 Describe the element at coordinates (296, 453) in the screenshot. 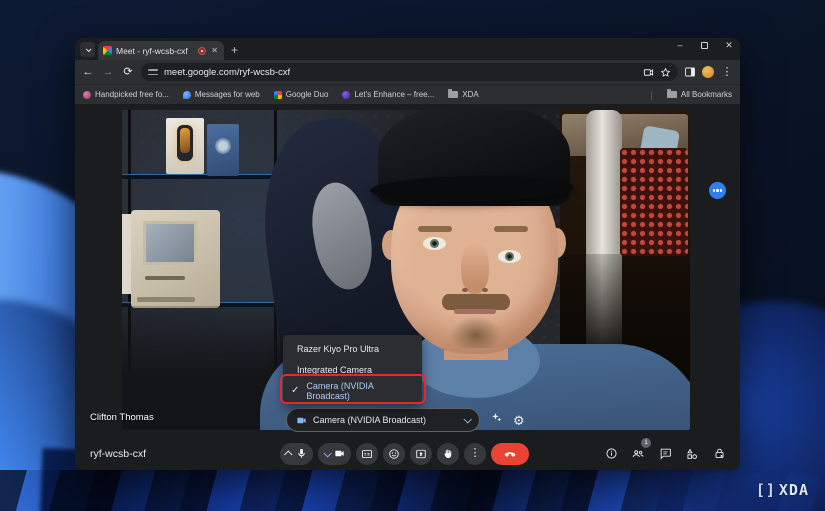

I see `microphone-button` at that location.